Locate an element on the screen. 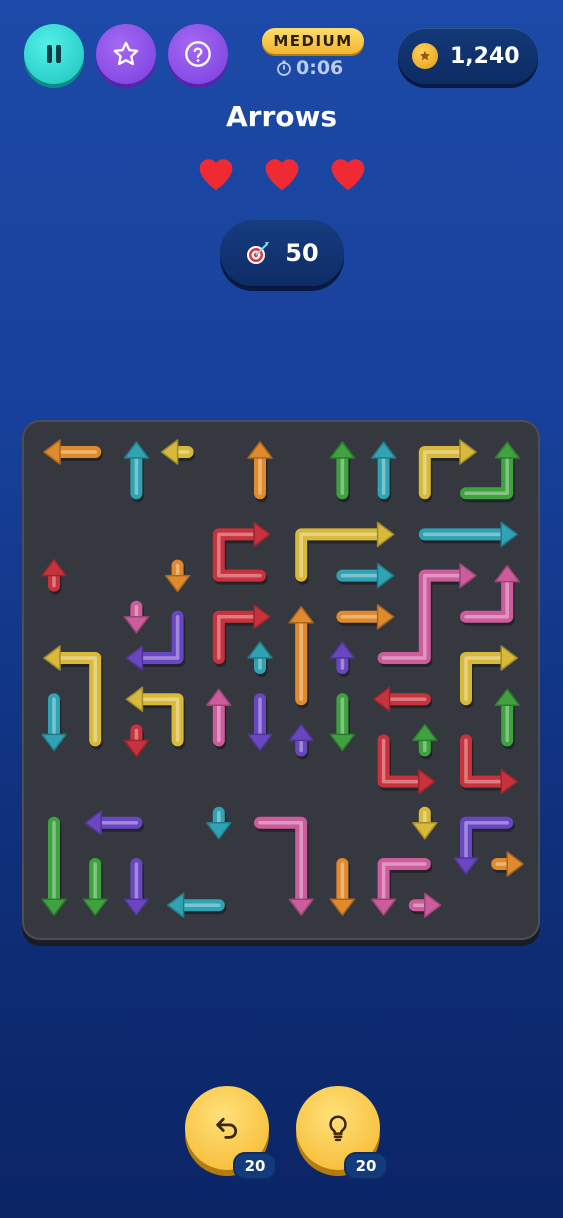 The height and width of the screenshot is (1218, 563). lightbulb-icon is located at coordinates (338, 1128).